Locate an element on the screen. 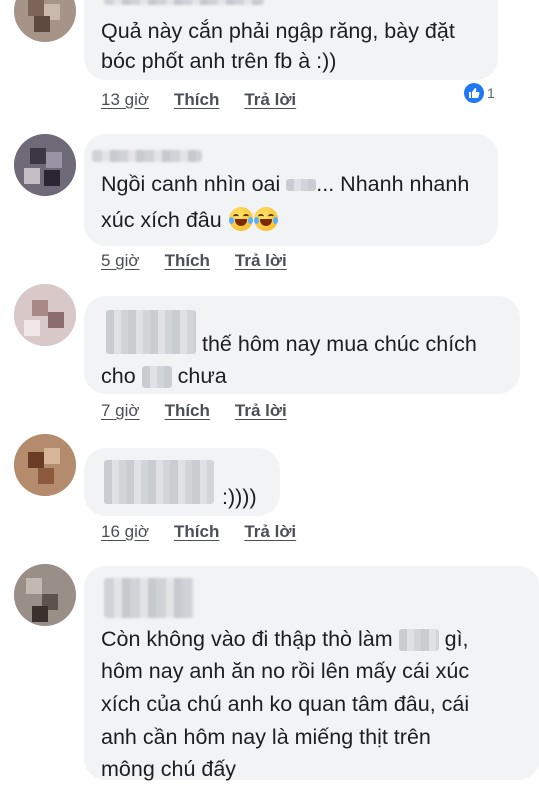 This screenshot has width=539, height=786. comment-actions: 7 giờ Thích Trả lời is located at coordinates (194, 411).